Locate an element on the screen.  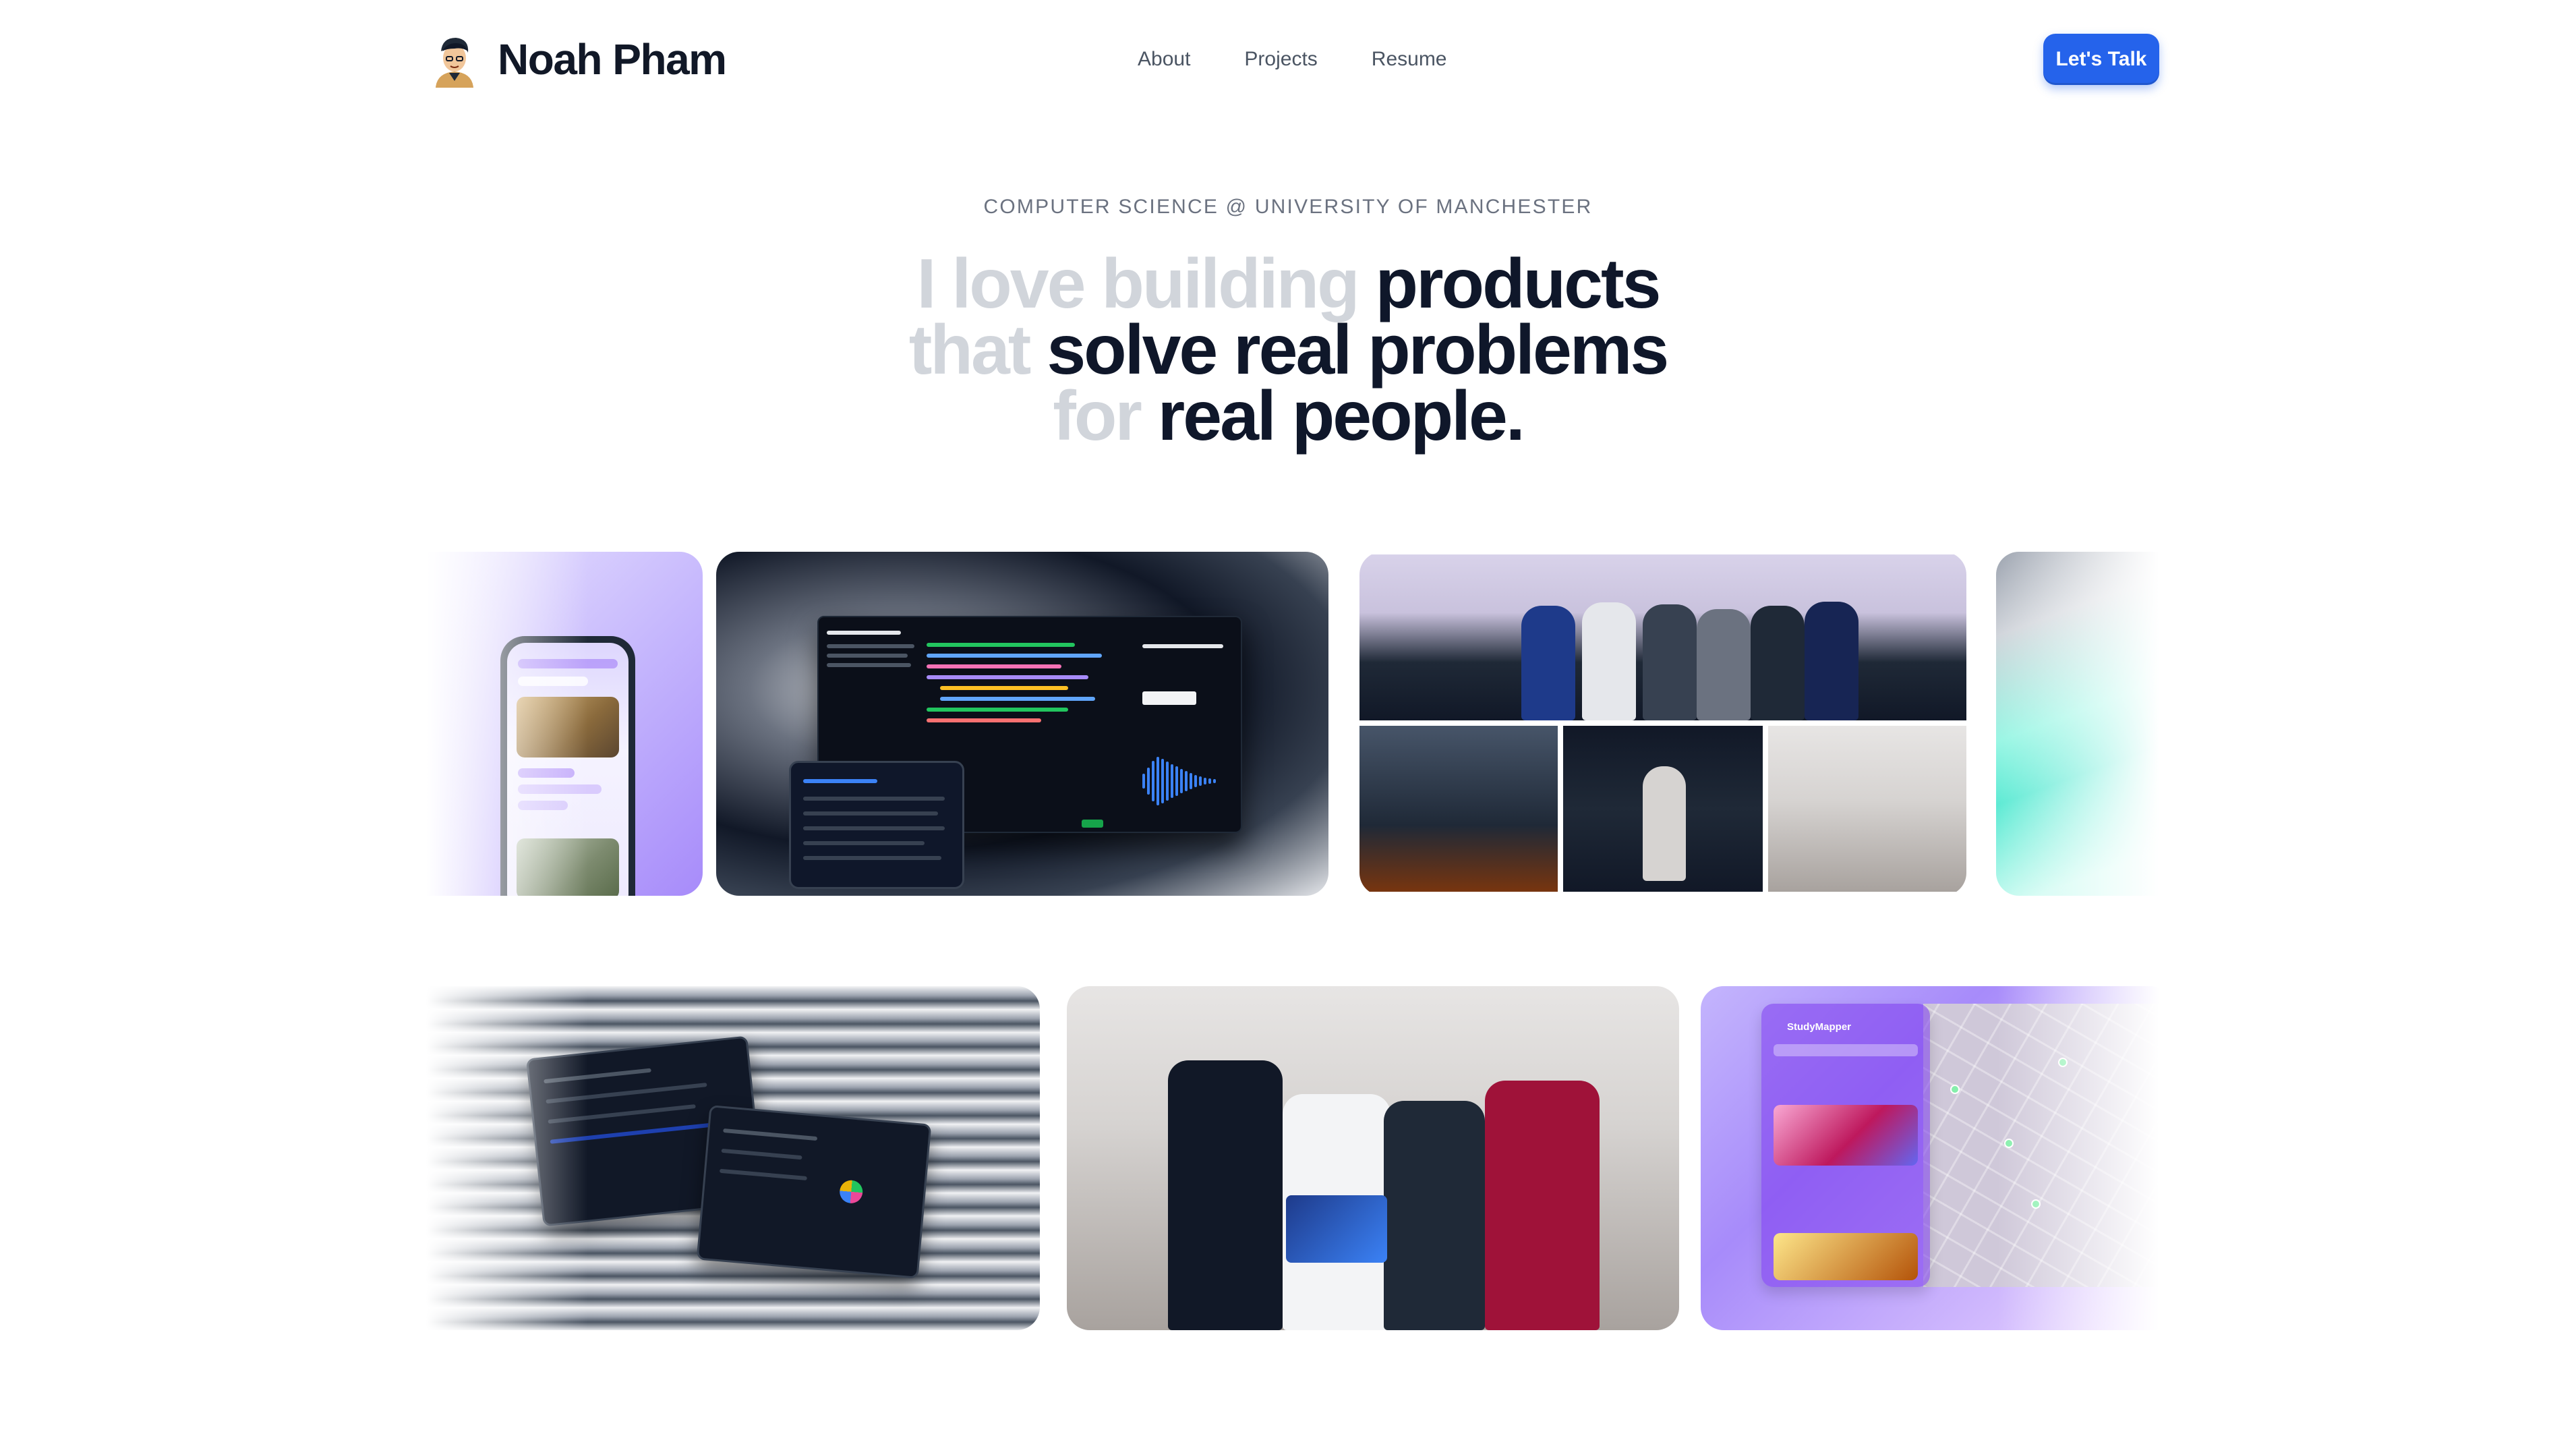
library-photo is located at coordinates (1846, 1256).